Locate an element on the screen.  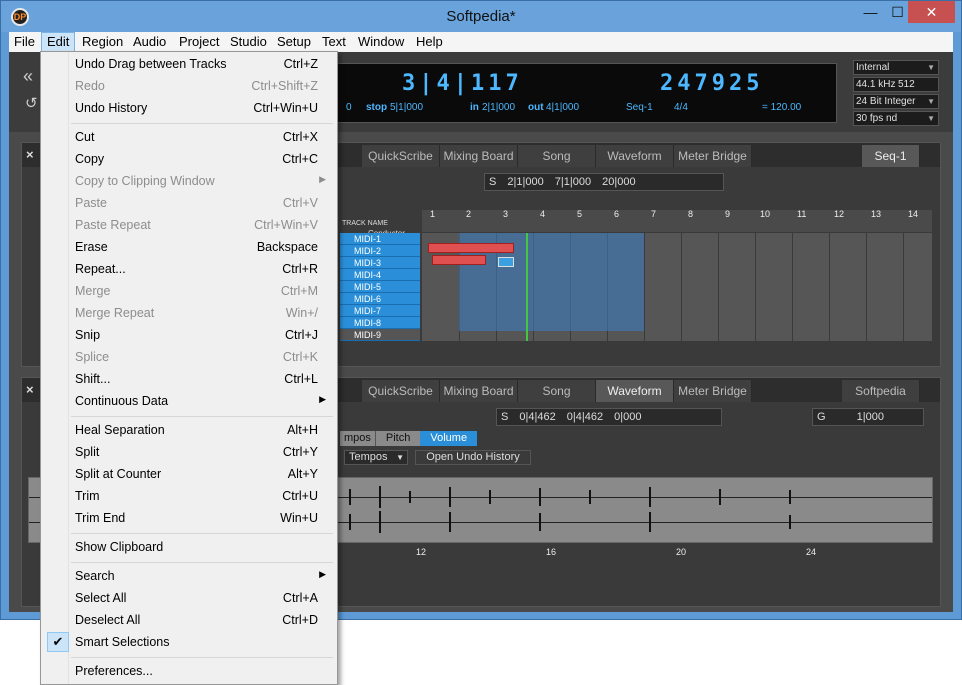
in-value: 2|1|000 is located at coordinates (498, 107).